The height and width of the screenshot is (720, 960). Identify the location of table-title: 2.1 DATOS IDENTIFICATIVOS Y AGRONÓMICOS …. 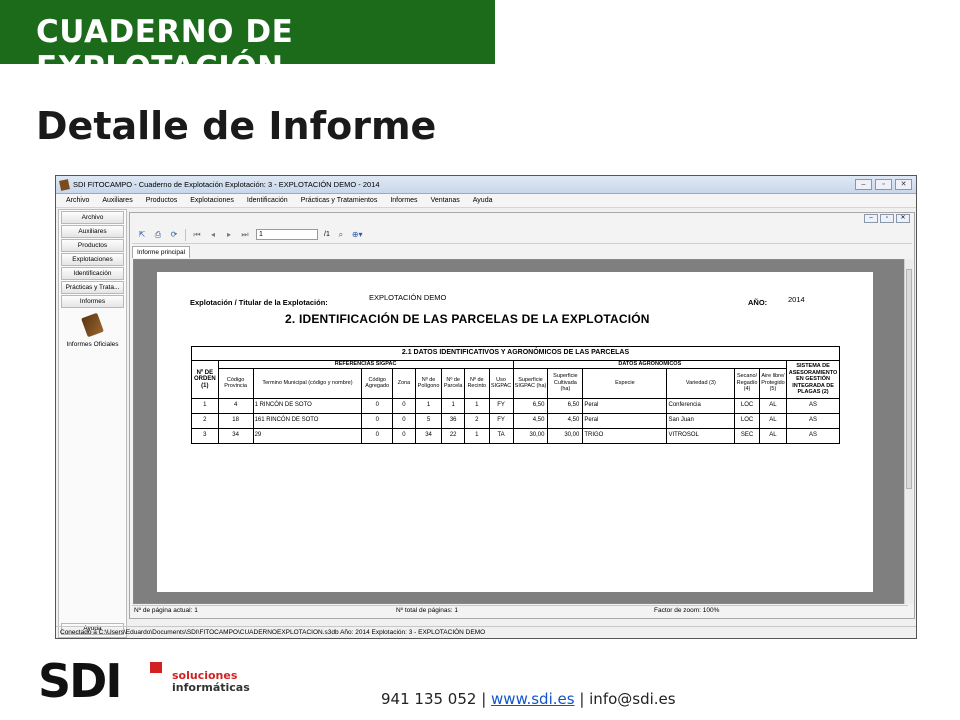
(515, 353).